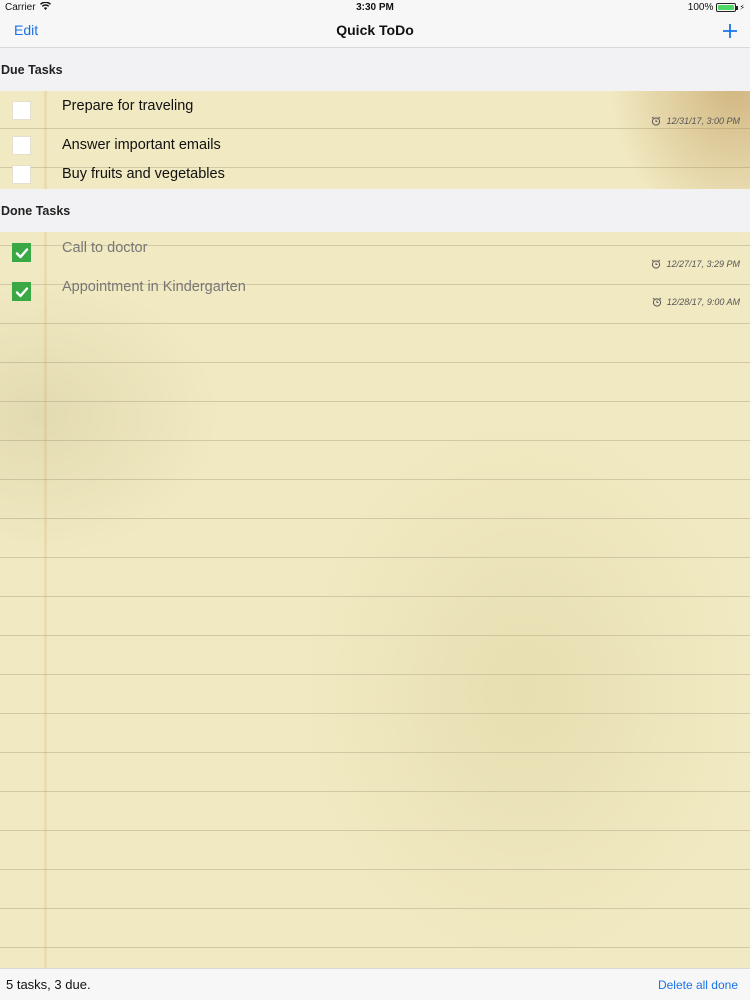  I want to click on bottom-toolbar: 5 tasks, 3 due. Delete all done, so click(375, 984).